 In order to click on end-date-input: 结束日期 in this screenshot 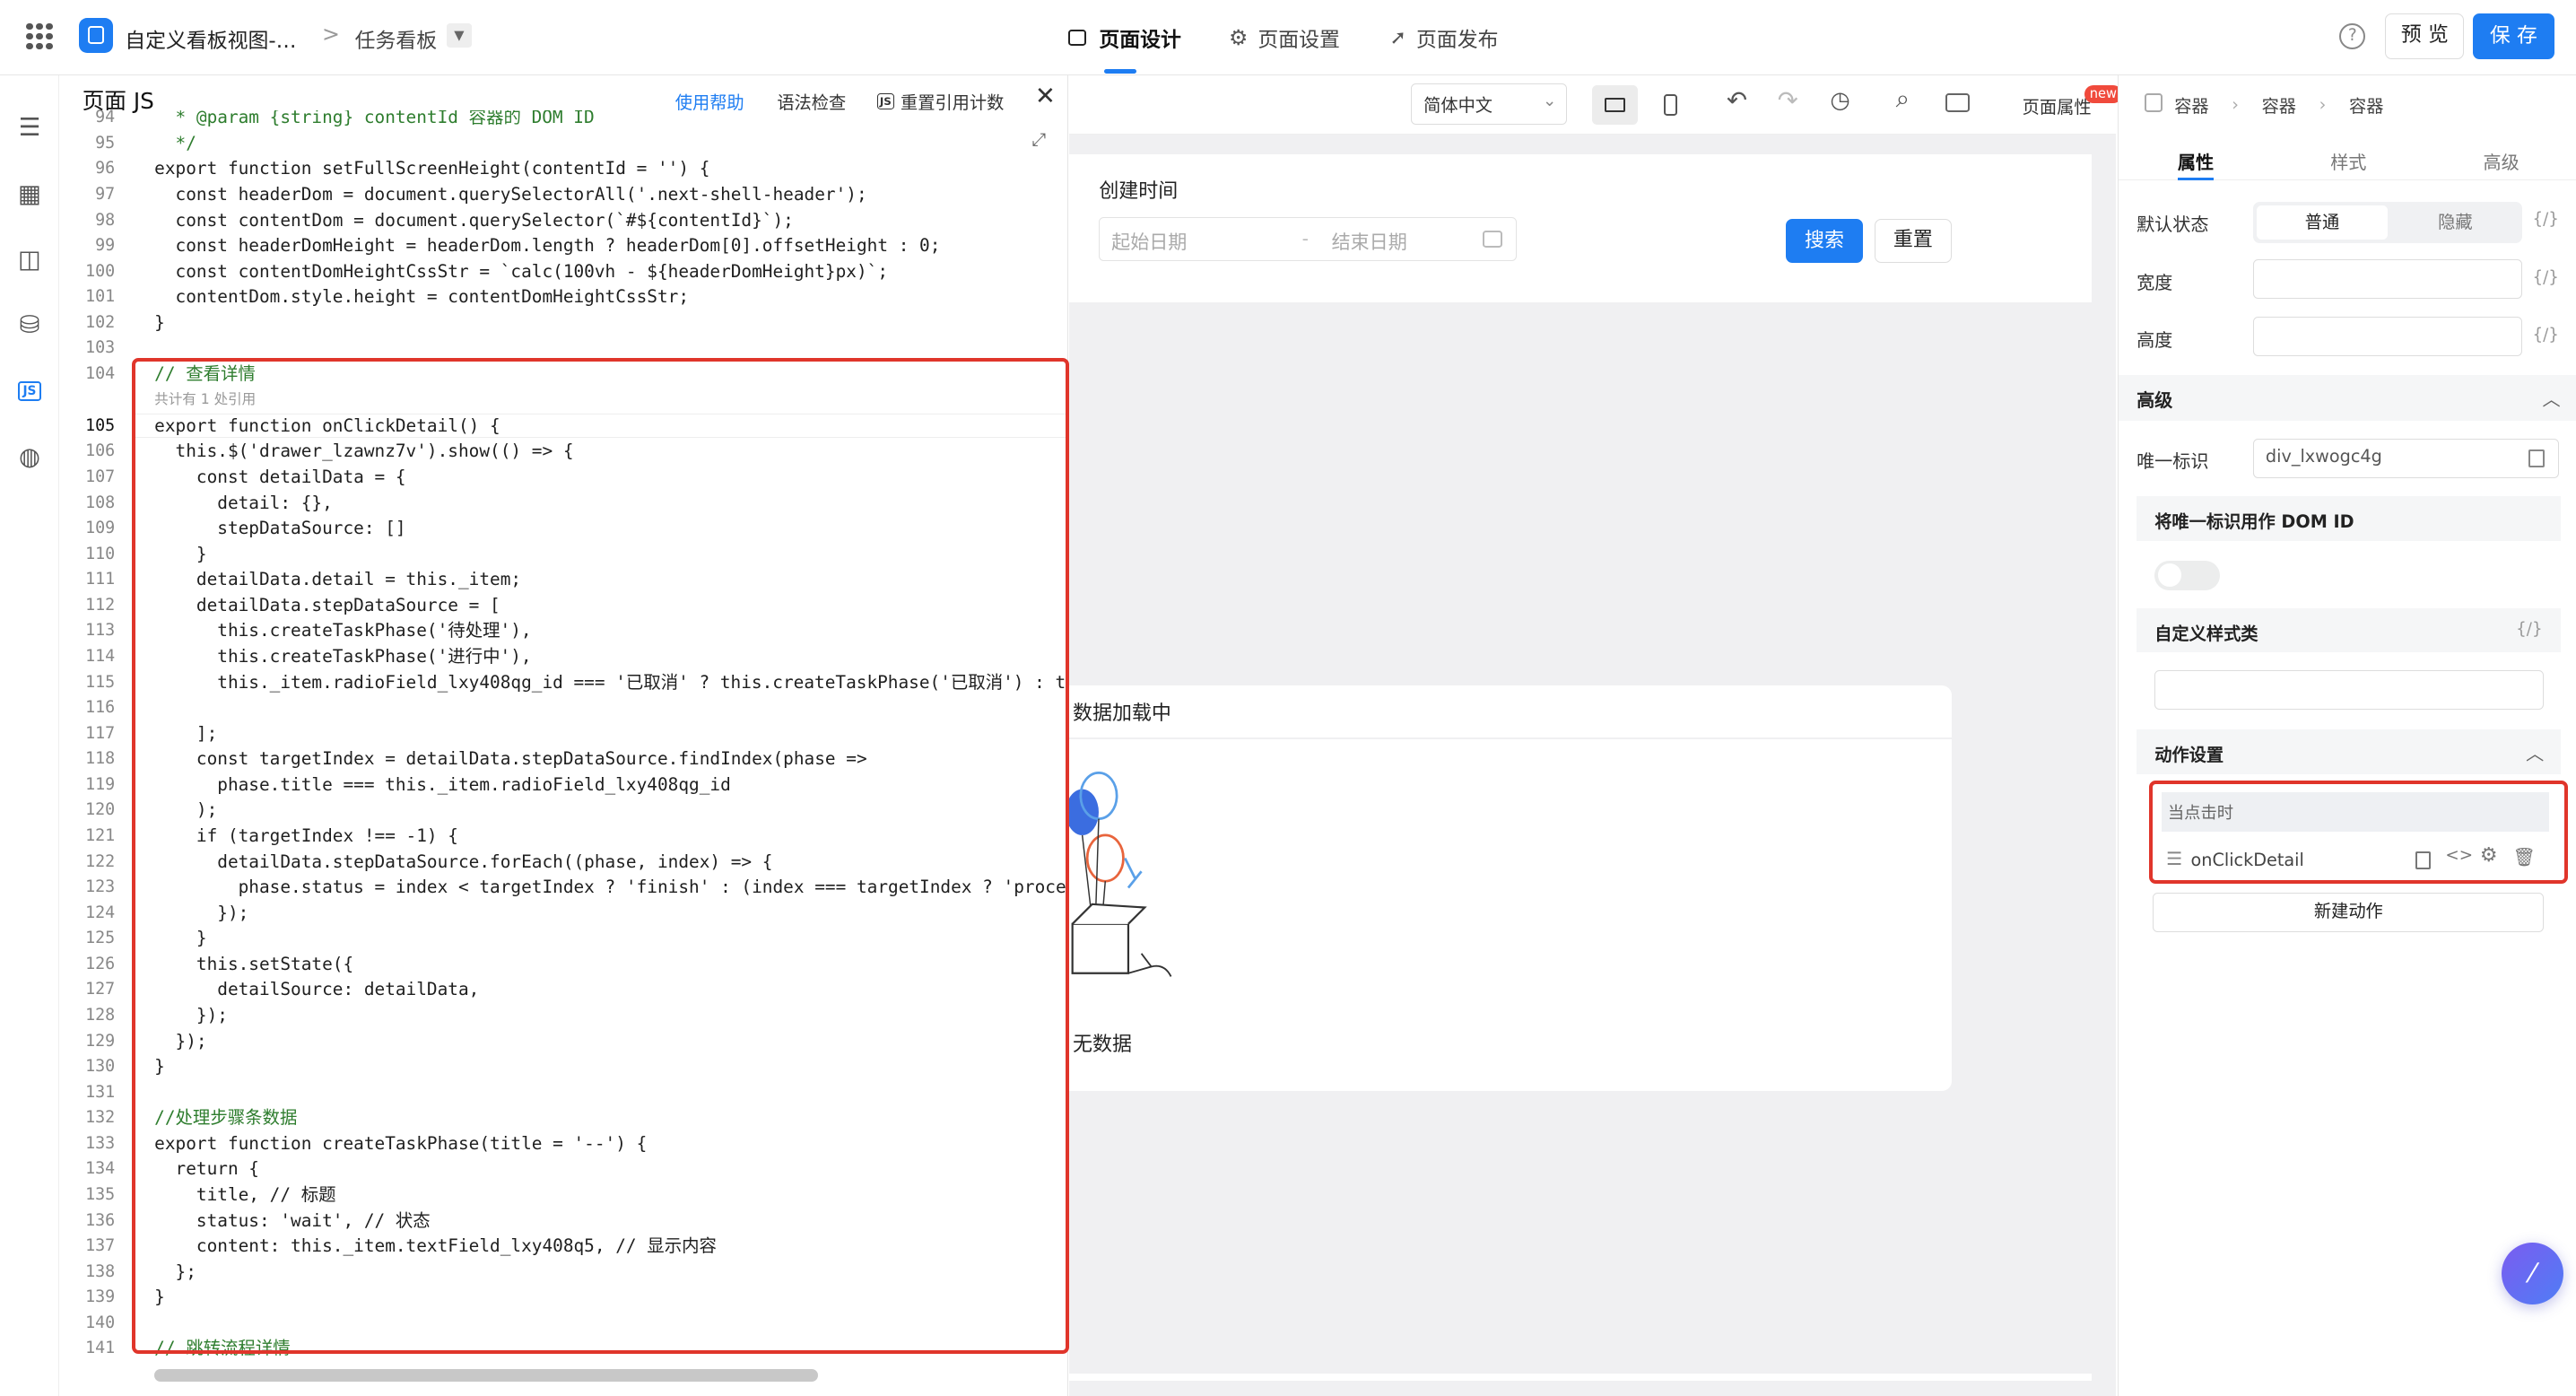, I will do `click(1369, 241)`.